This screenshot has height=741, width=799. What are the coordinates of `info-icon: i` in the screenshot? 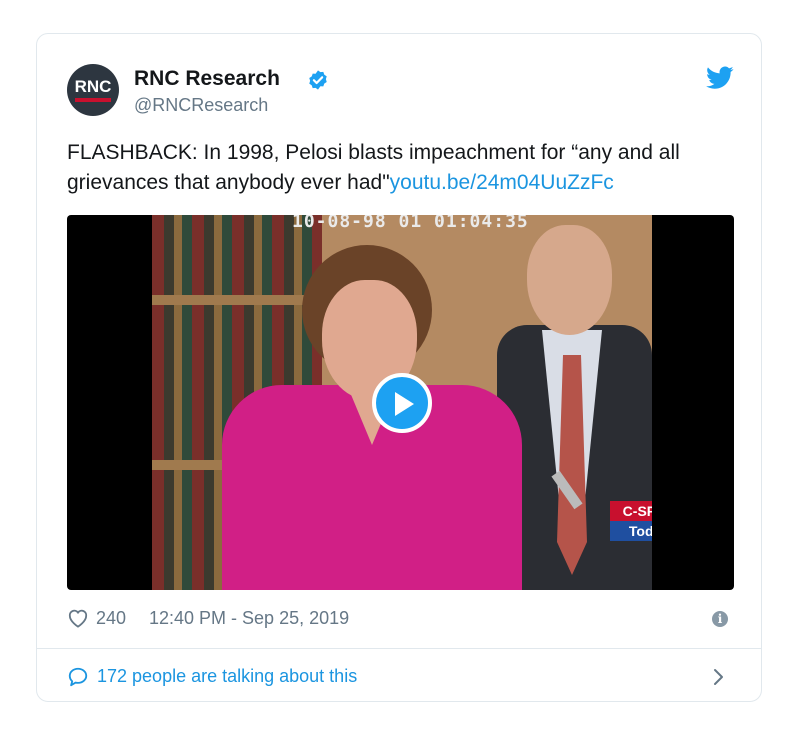 It's located at (720, 619).